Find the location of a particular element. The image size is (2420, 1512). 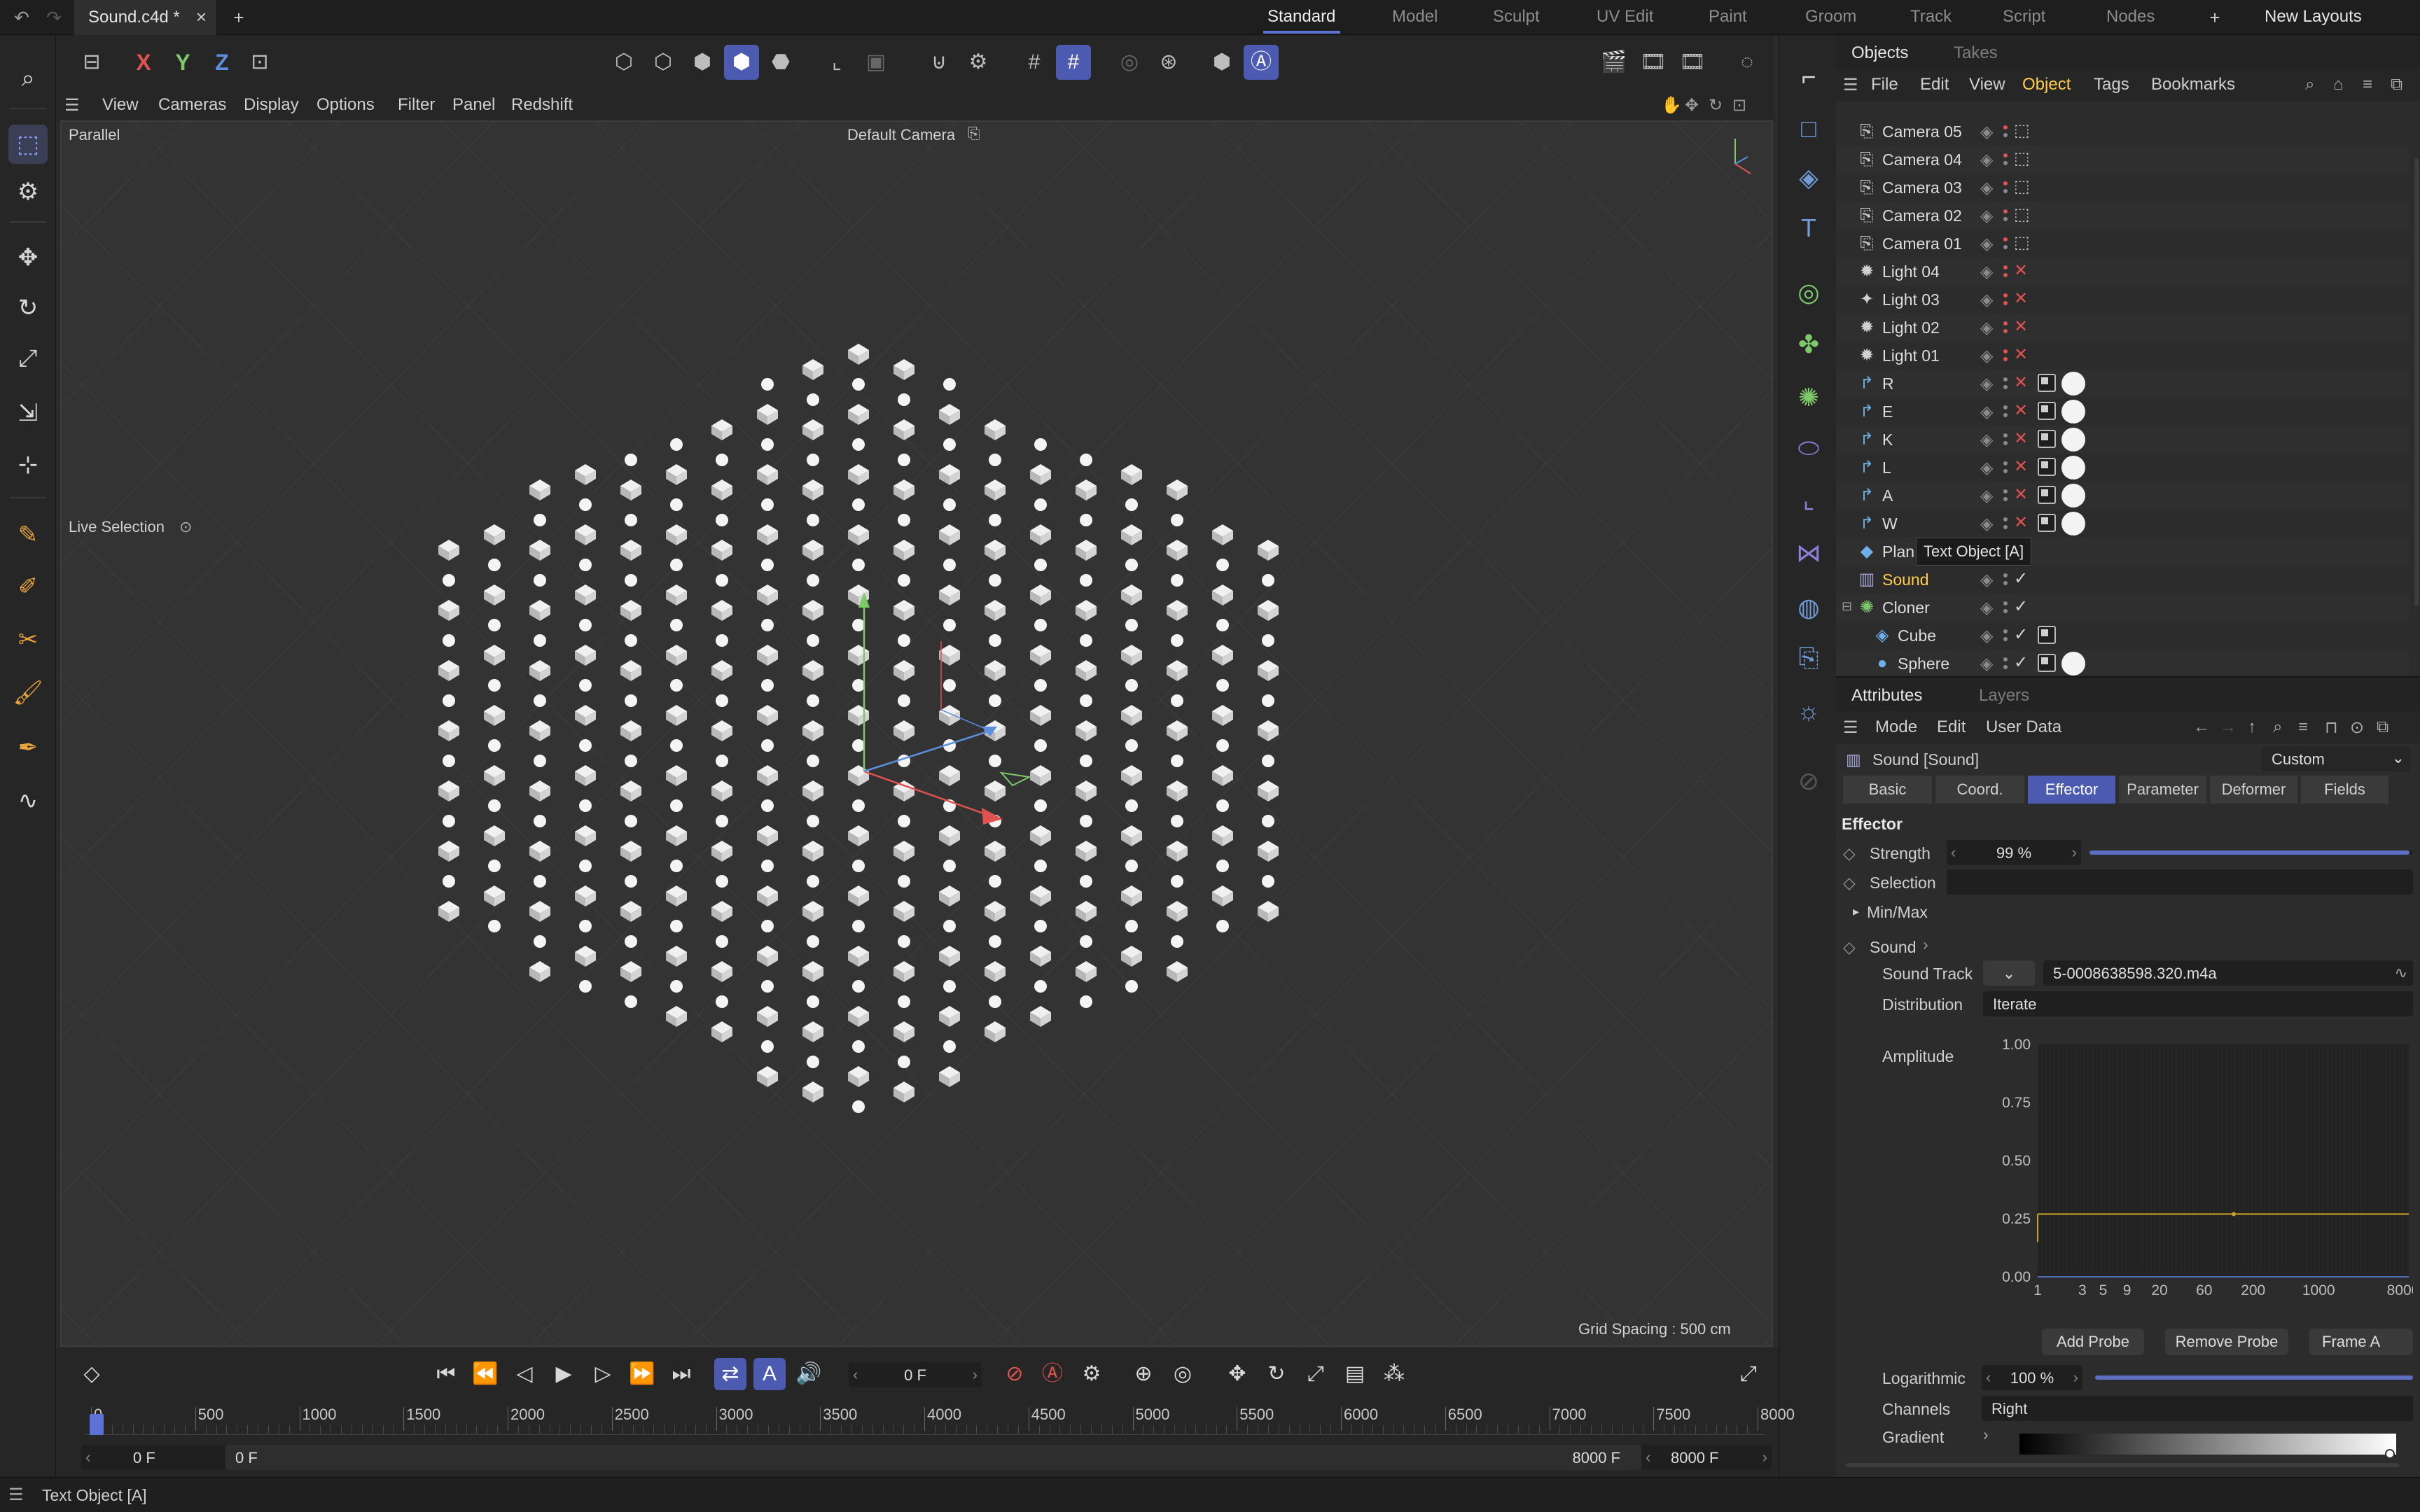

viewport-menu-display: Display is located at coordinates (271, 105).